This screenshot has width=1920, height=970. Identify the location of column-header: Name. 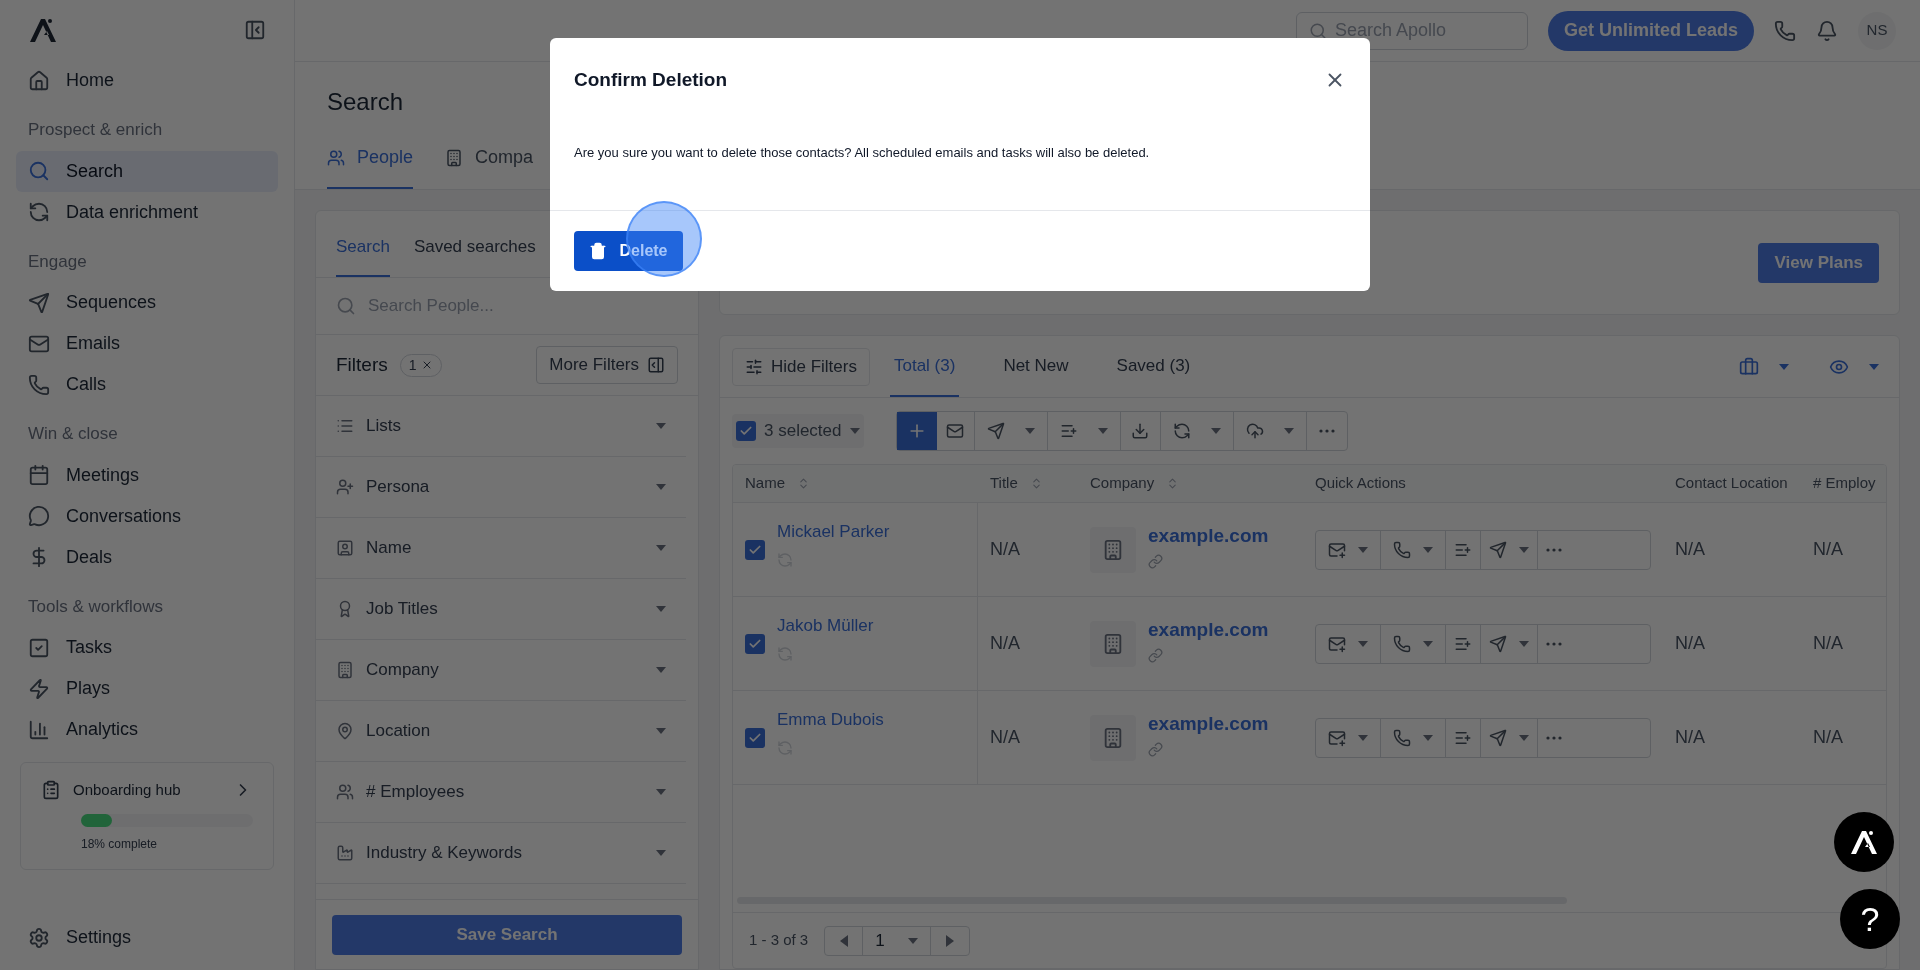
(855, 483).